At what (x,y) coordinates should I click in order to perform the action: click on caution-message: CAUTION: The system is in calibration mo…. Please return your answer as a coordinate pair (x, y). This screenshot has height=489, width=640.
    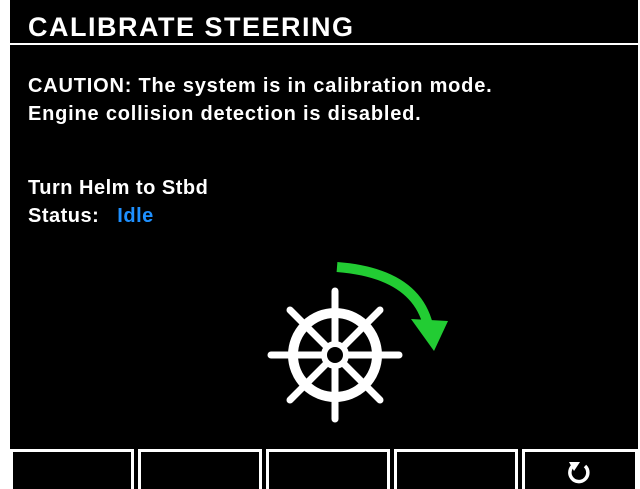
    Looking at the image, I should click on (260, 100).